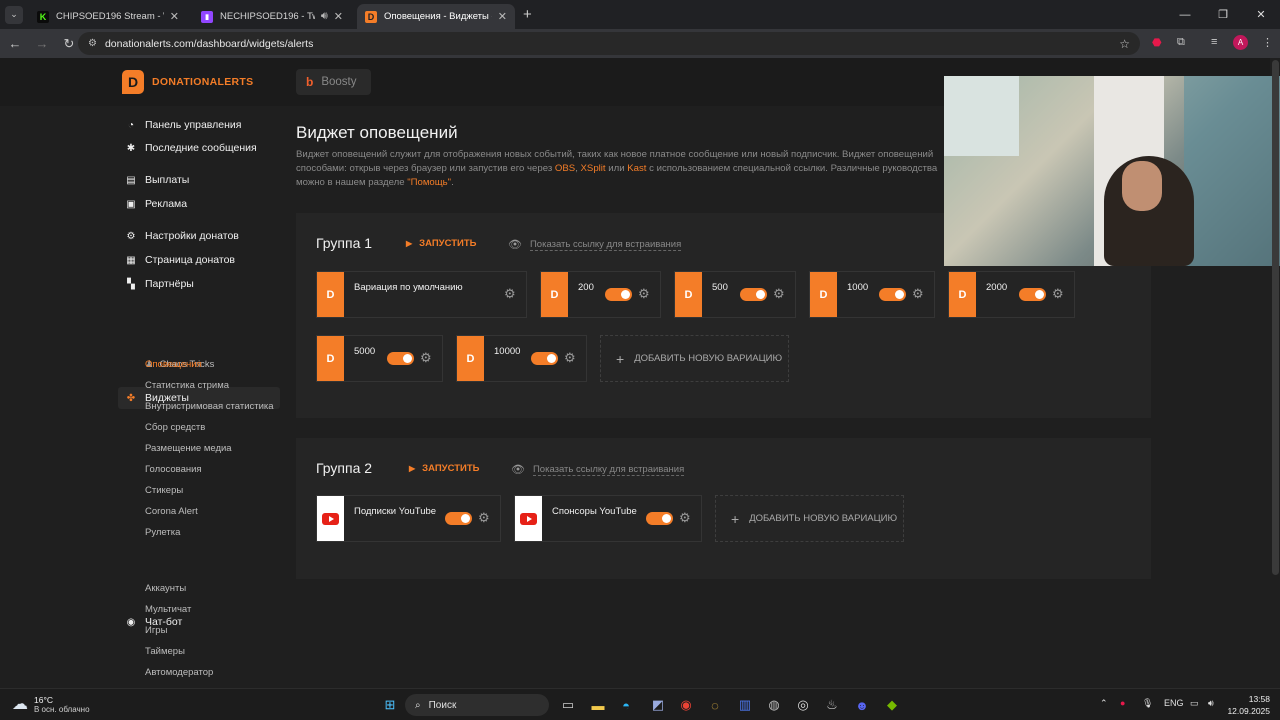 This screenshot has width=1280, height=720. Describe the element at coordinates (521, 358) in the screenshot. I see `variation-card-10000: D 10000 ⚙` at that location.